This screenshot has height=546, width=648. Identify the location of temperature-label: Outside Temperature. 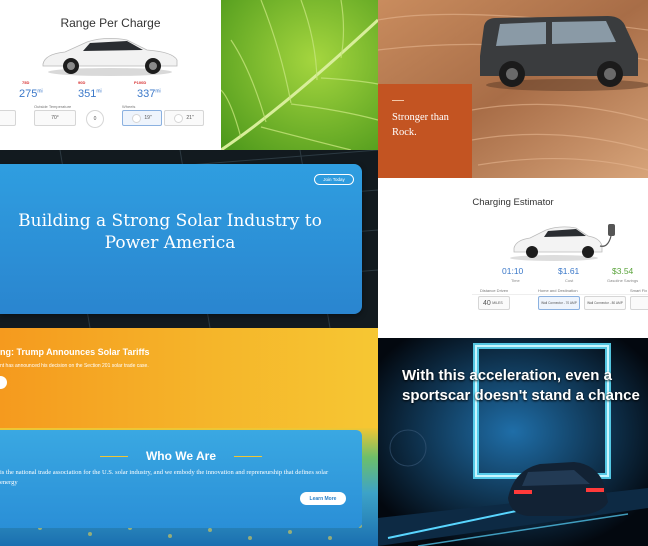
(53, 106).